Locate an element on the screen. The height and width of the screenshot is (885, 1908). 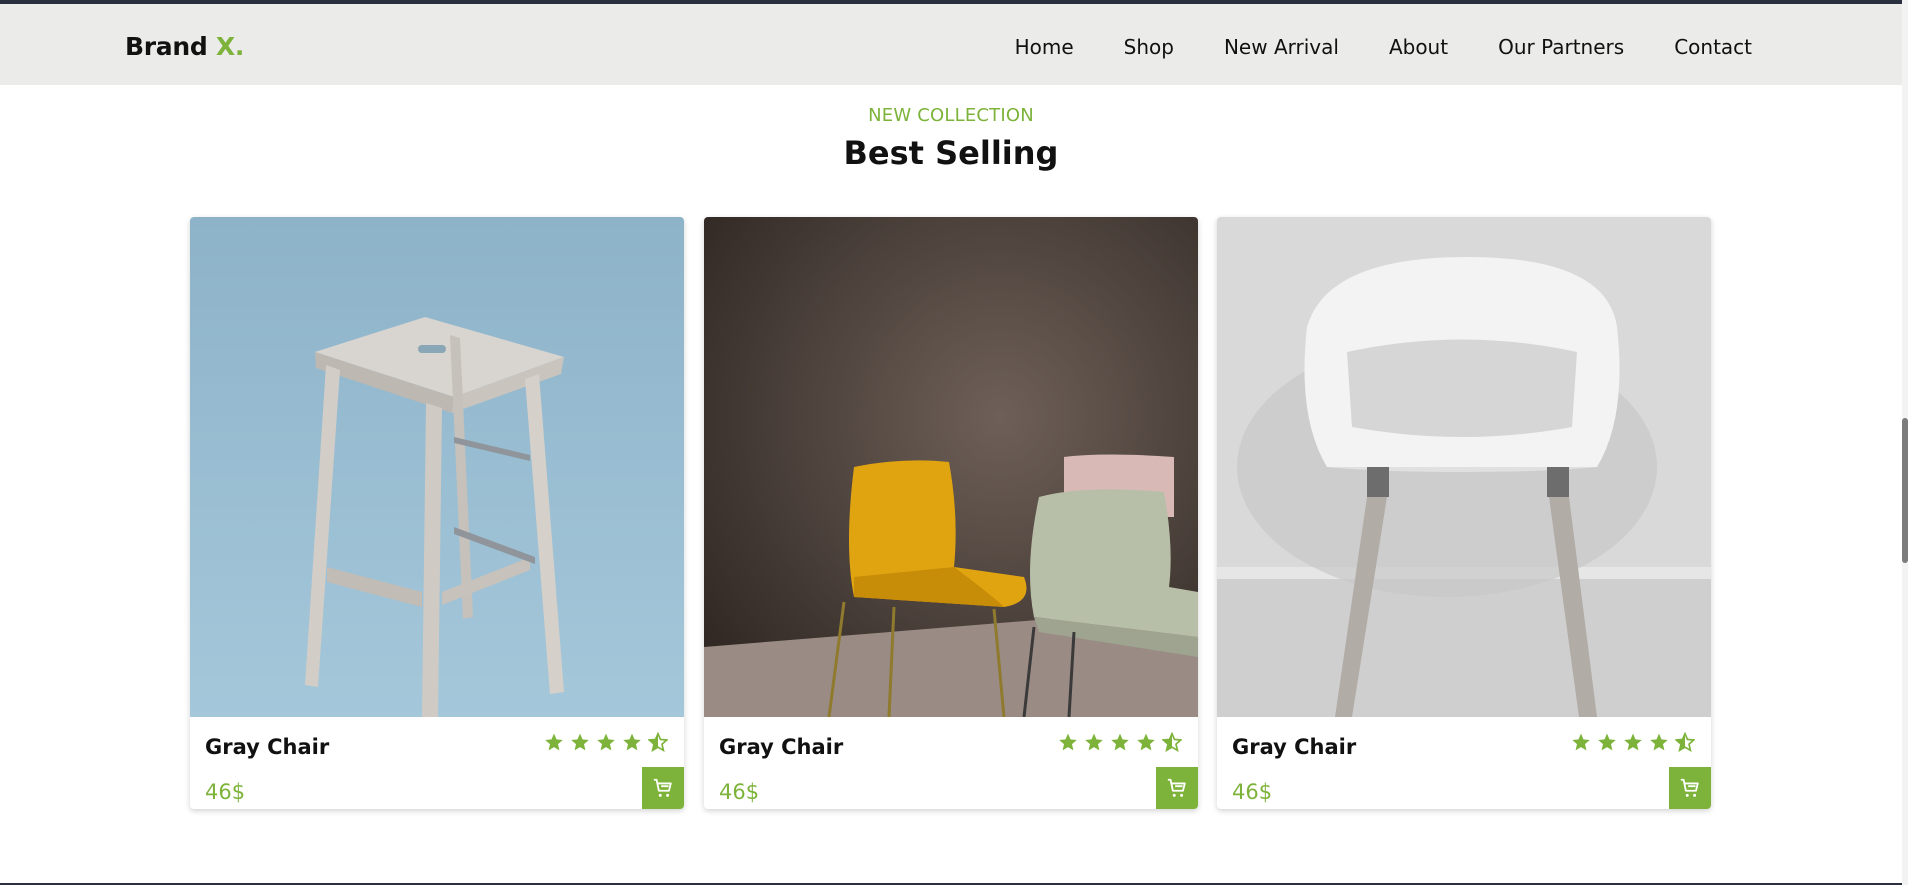
nav-our-partners: Our Partners is located at coordinates (1561, 47).